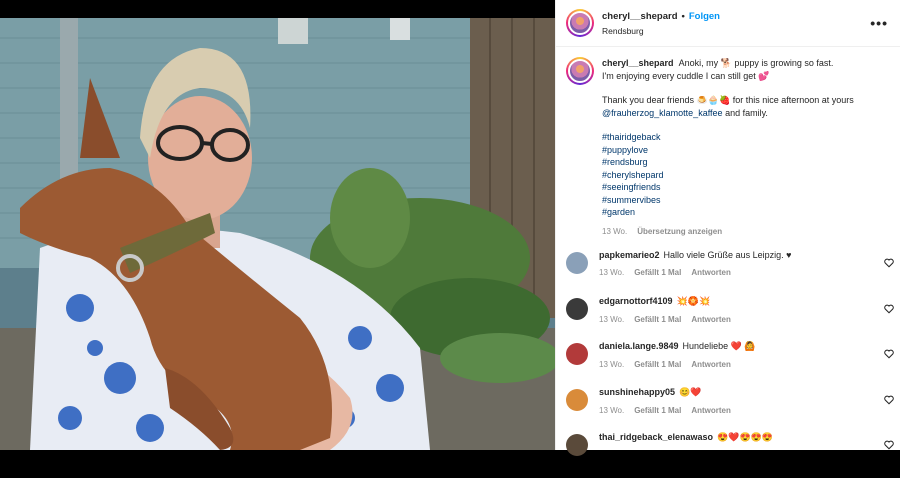 This screenshot has width=900, height=478. I want to click on dog-emoji: 🐕, so click(726, 63).